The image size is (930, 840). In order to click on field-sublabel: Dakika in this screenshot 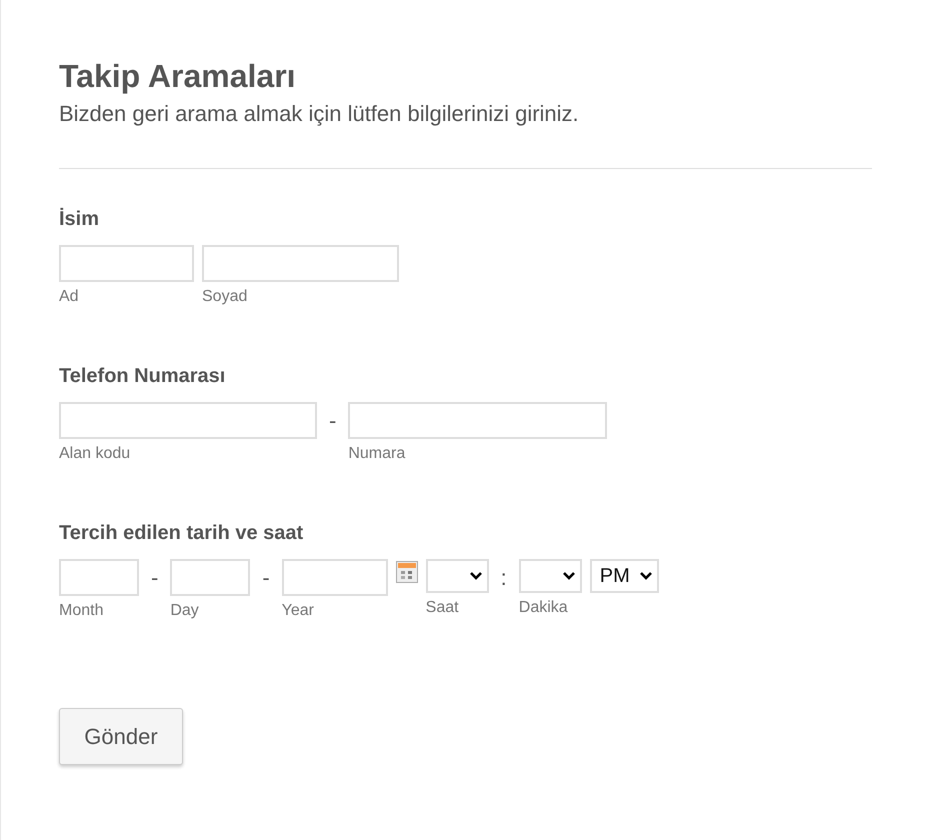, I will do `click(543, 608)`.